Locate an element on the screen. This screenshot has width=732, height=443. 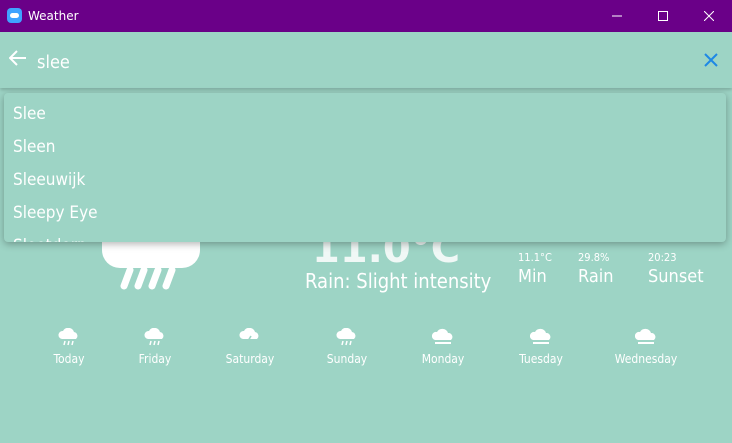
close-window-button is located at coordinates (709, 16).